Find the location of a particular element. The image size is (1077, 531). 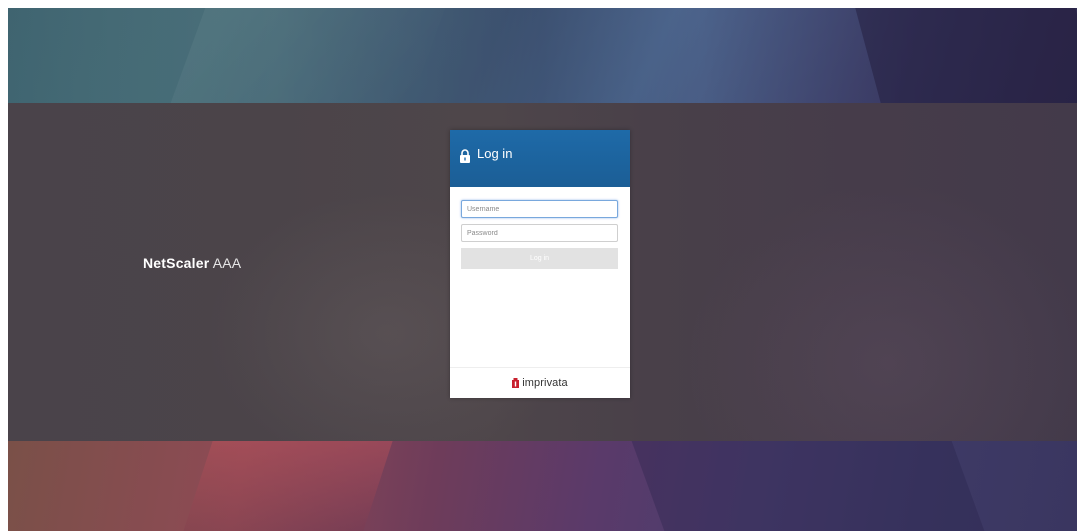

imprivata-logo-icon is located at coordinates (516, 383).